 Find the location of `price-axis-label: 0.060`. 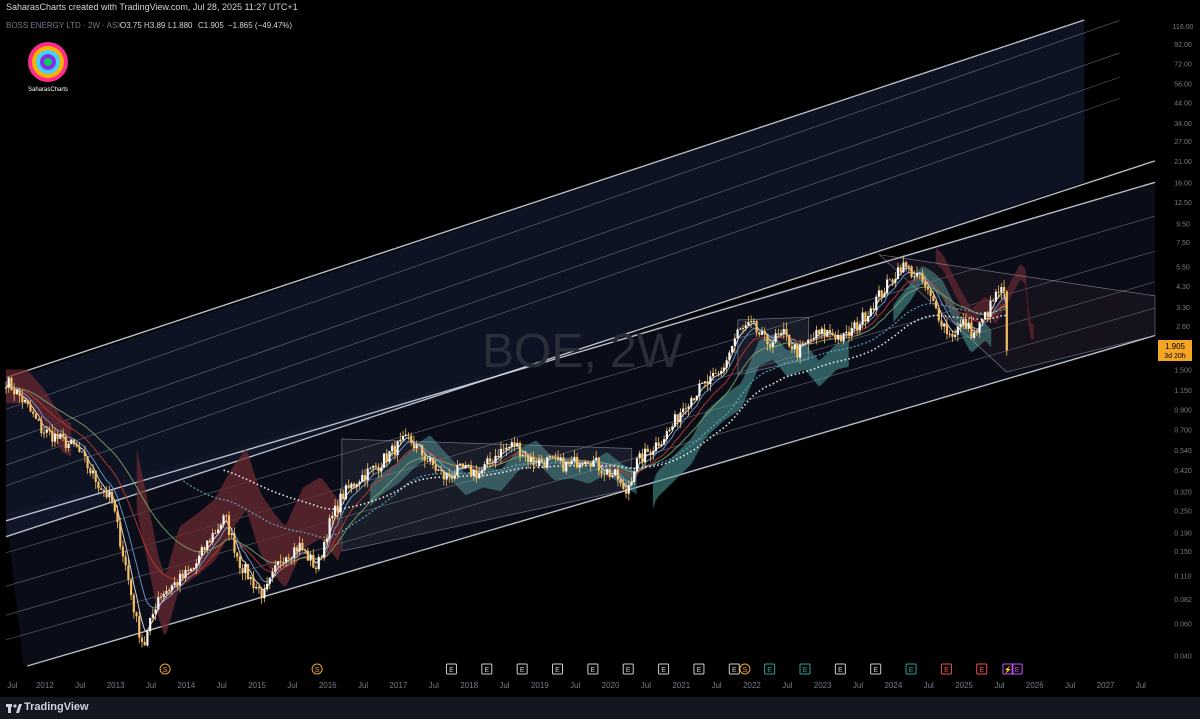

price-axis-label: 0.060 is located at coordinates (1183, 624).